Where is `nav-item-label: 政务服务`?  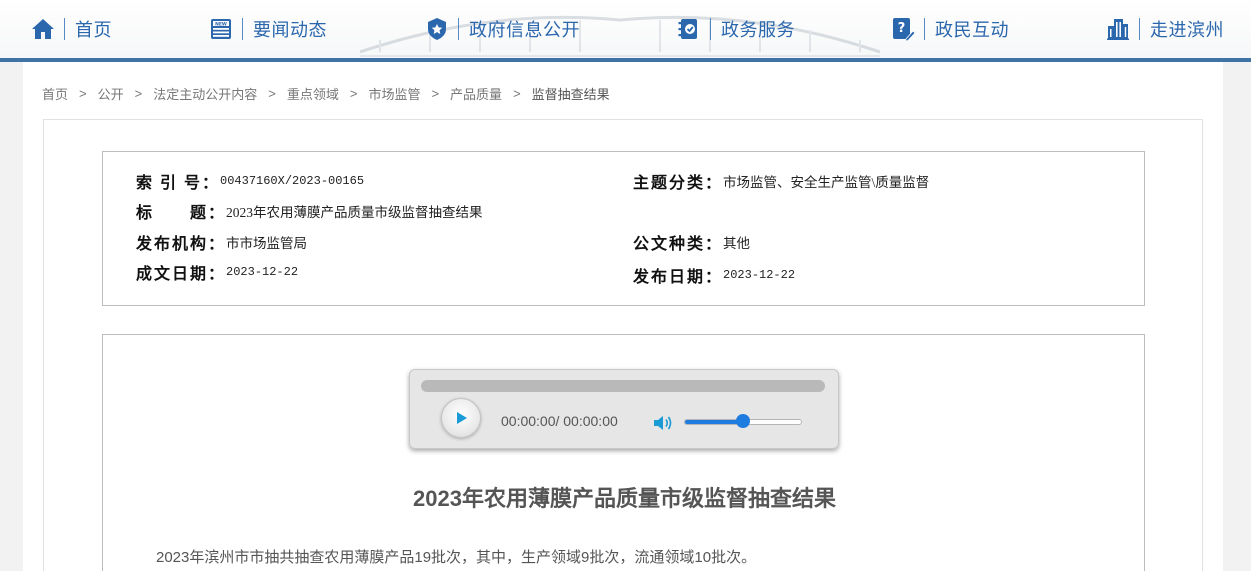
nav-item-label: 政务服务 is located at coordinates (758, 30).